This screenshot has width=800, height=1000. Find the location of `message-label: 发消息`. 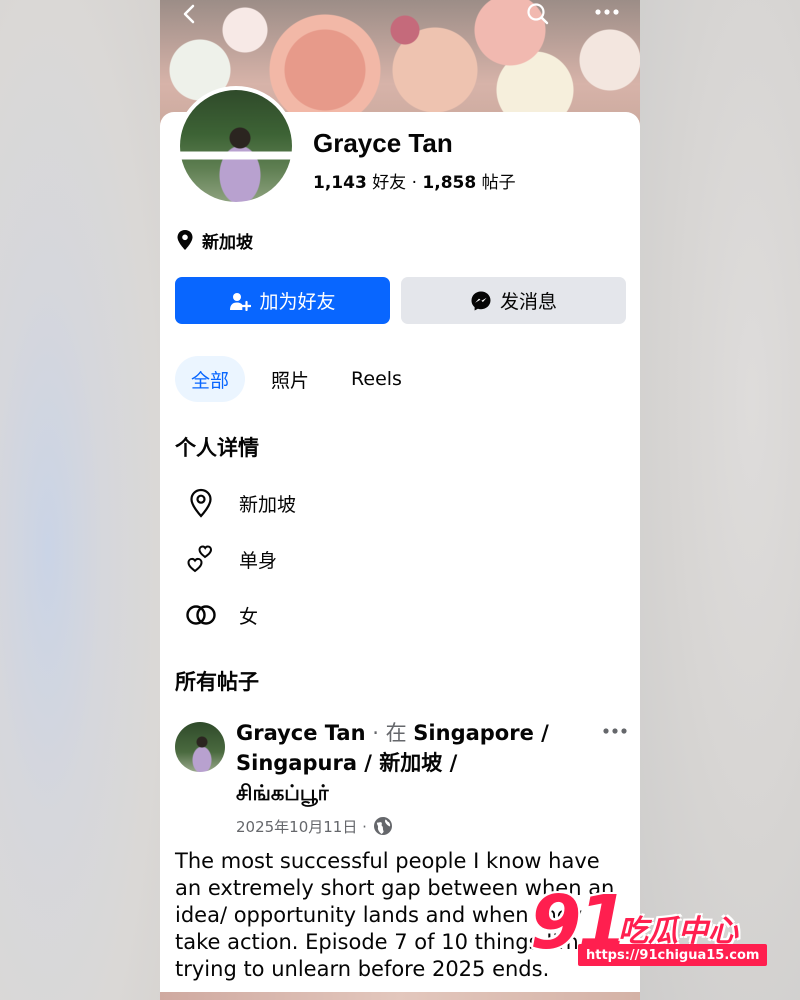

message-label: 发消息 is located at coordinates (528, 302).